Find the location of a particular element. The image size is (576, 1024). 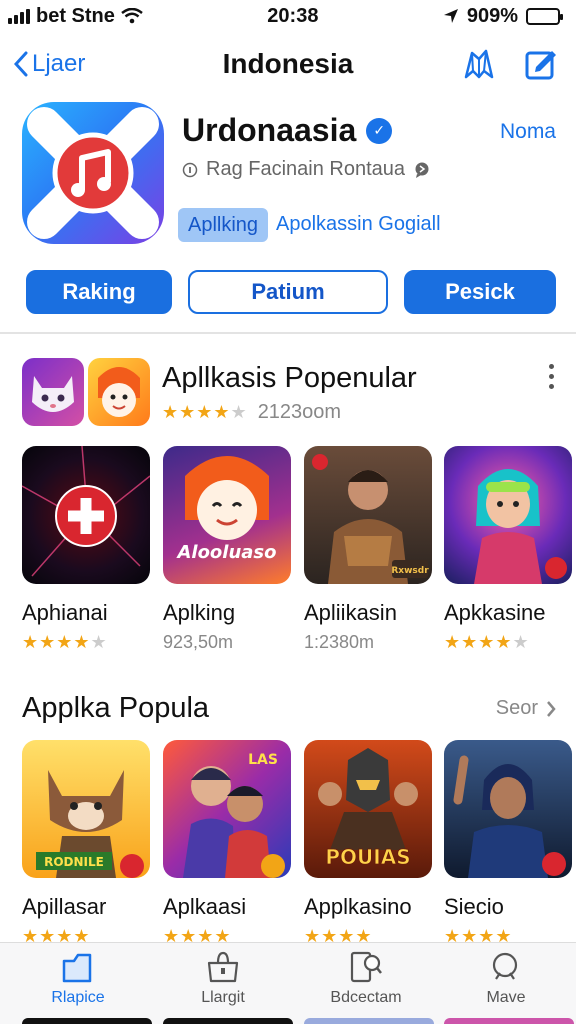

app-name-label: Siecio is located at coordinates (474, 906).